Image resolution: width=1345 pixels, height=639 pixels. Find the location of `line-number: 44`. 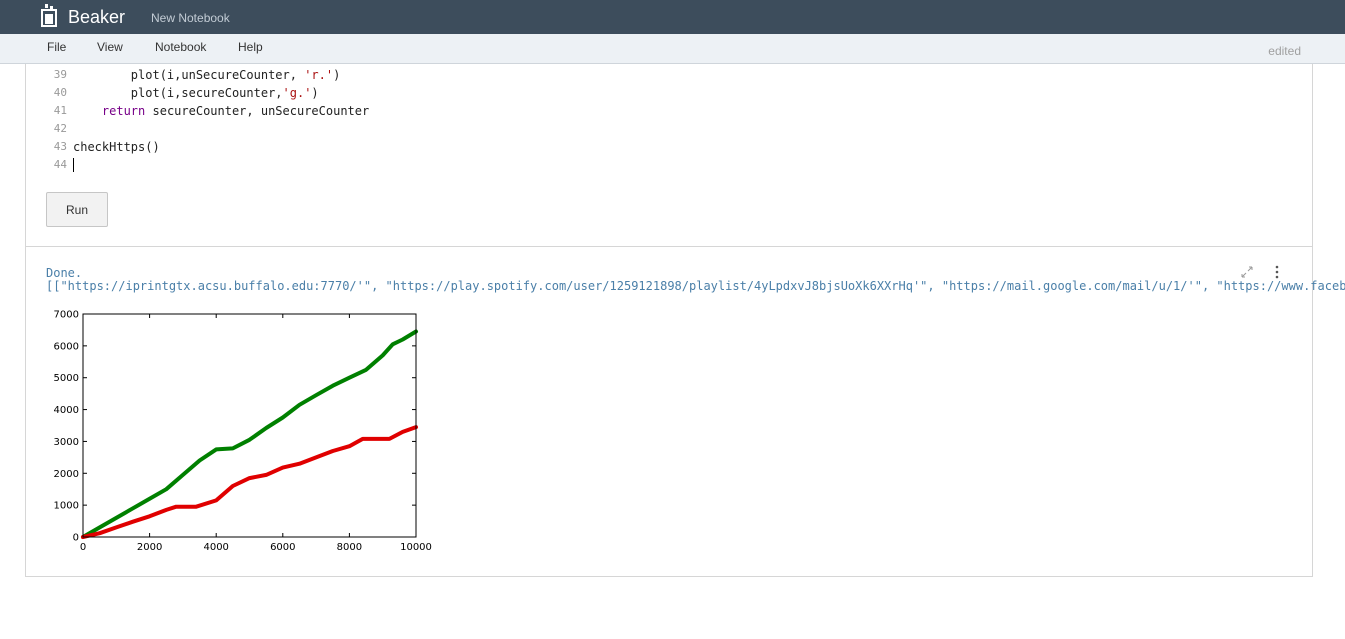

line-number: 44 is located at coordinates (60, 164).